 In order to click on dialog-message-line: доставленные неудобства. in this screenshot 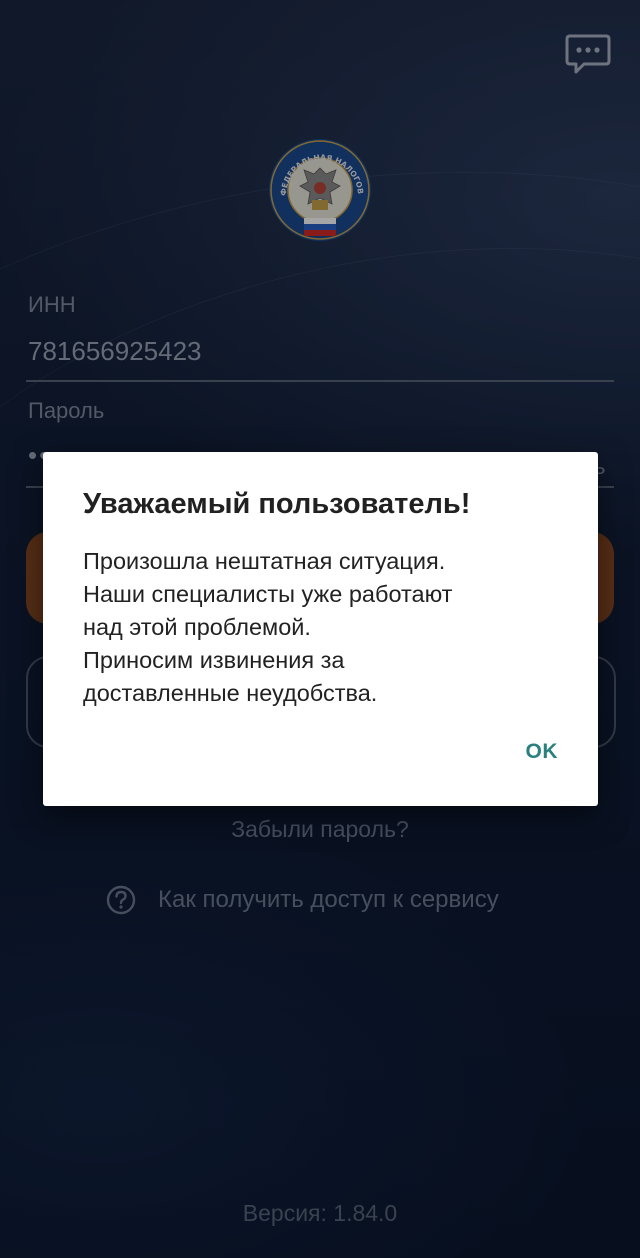, I will do `click(230, 693)`.